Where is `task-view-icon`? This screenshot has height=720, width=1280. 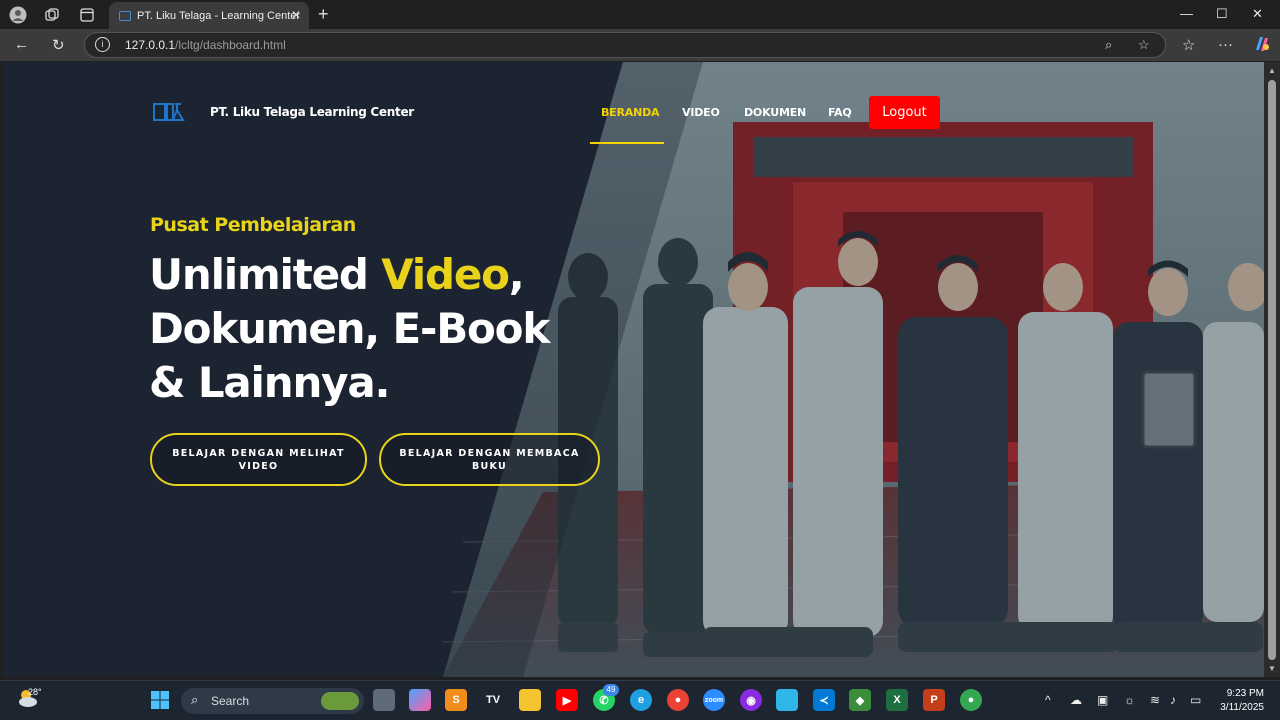 task-view-icon is located at coordinates (384, 700).